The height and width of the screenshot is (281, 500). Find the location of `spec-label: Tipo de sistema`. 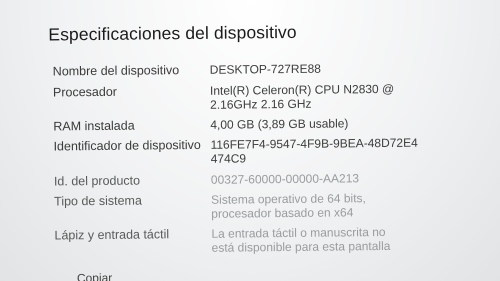

spec-label: Tipo de sistema is located at coordinates (98, 201).